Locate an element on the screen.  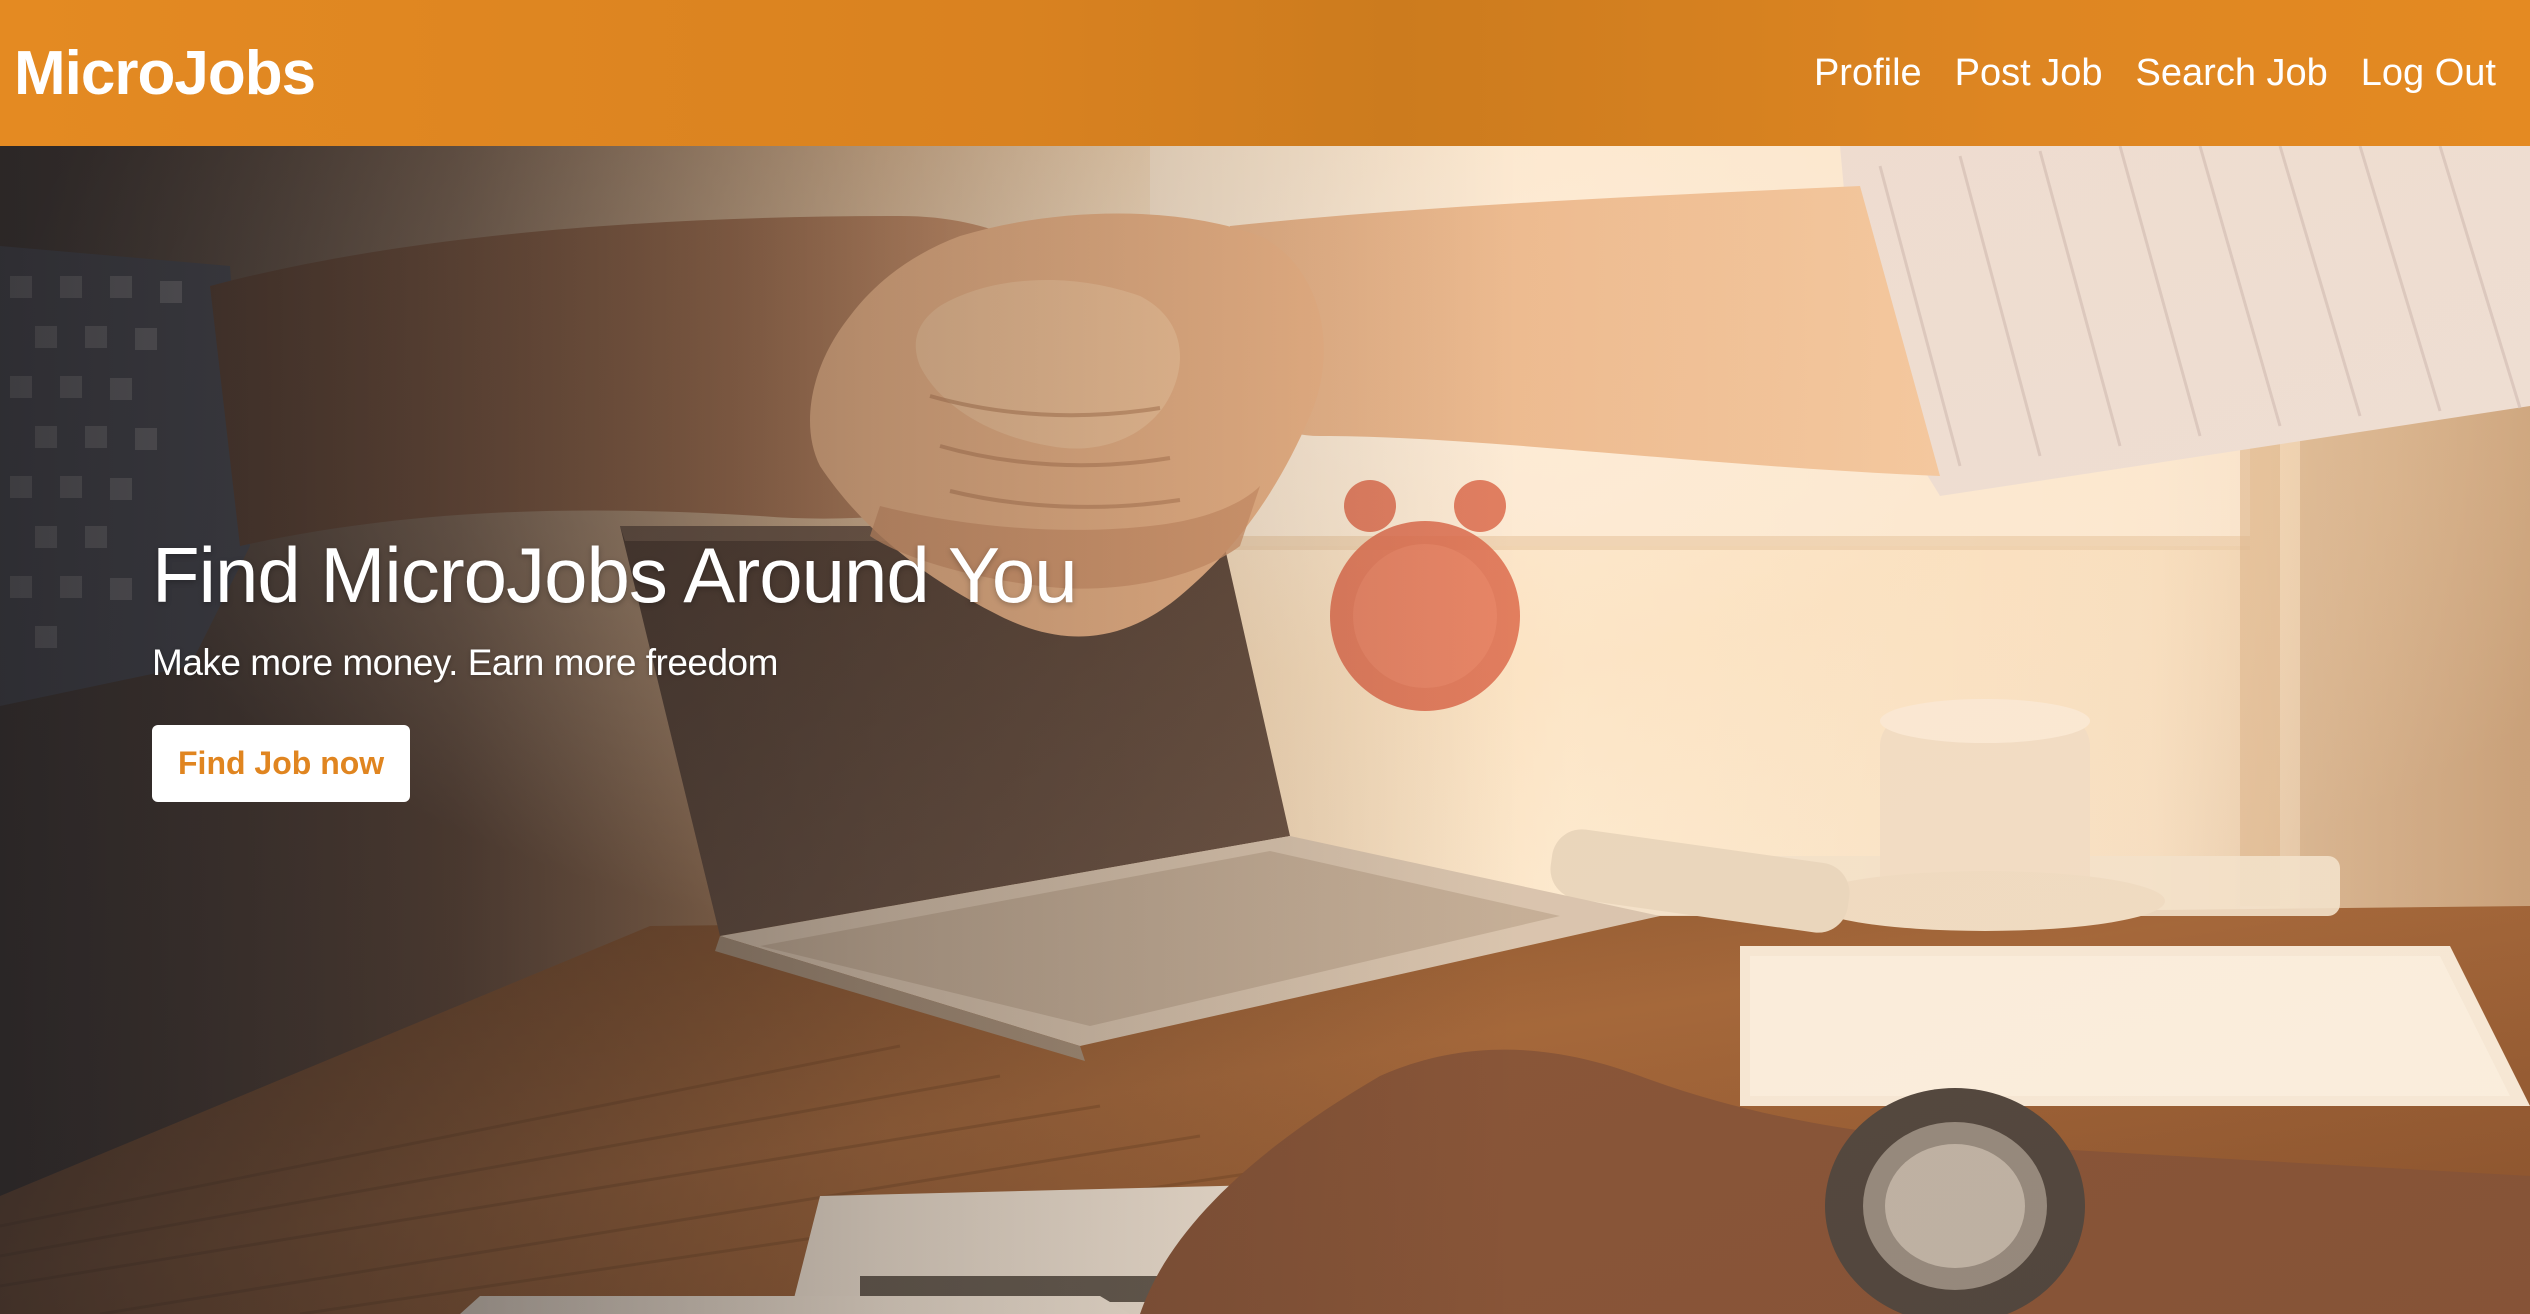
hero-subtitle: Make more money. Earn more freedom is located at coordinates (465, 662).